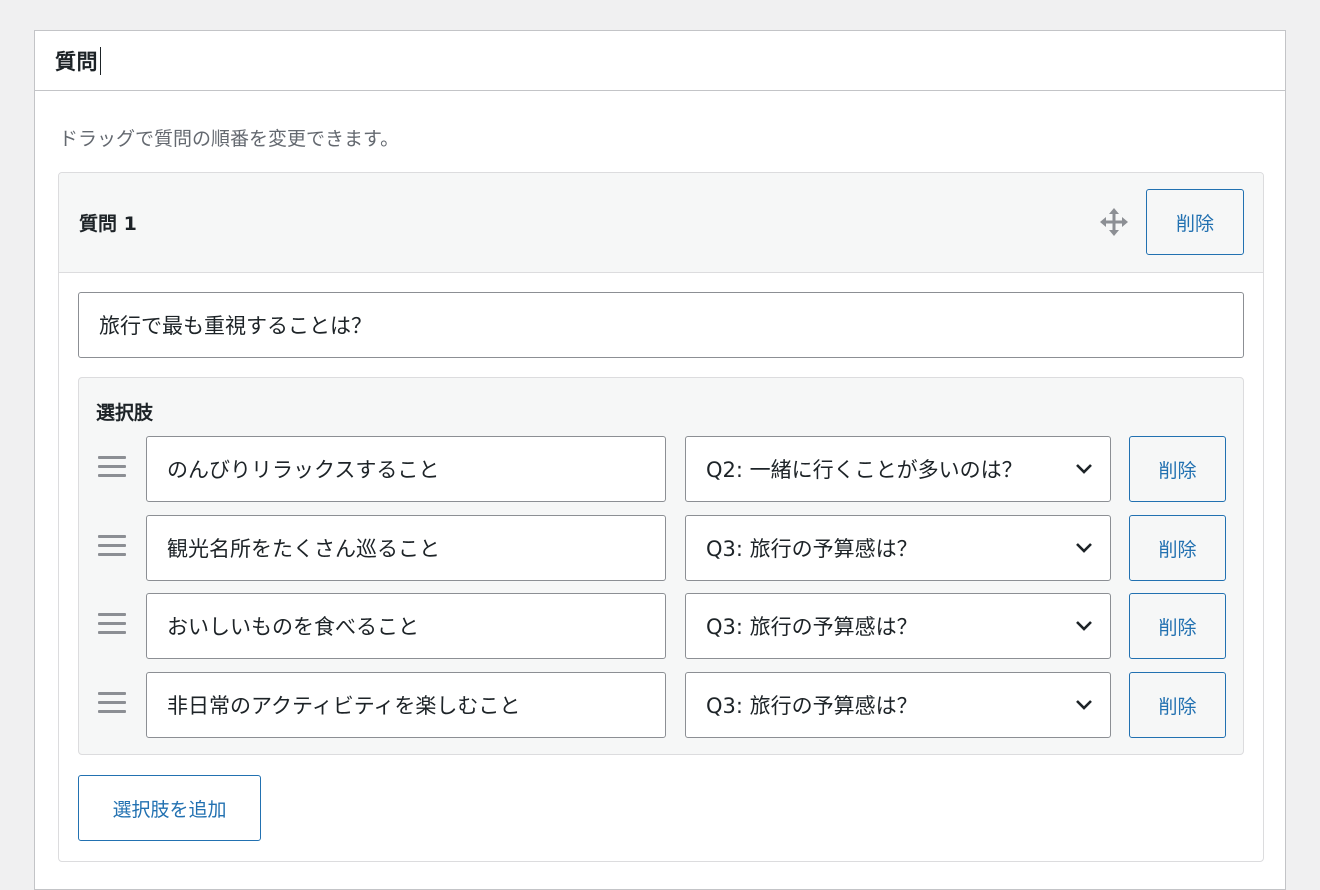 The width and height of the screenshot is (1320, 890). What do you see at coordinates (406, 469) in the screenshot?
I see `choice-text-input: のんびりリラックスすること` at bounding box center [406, 469].